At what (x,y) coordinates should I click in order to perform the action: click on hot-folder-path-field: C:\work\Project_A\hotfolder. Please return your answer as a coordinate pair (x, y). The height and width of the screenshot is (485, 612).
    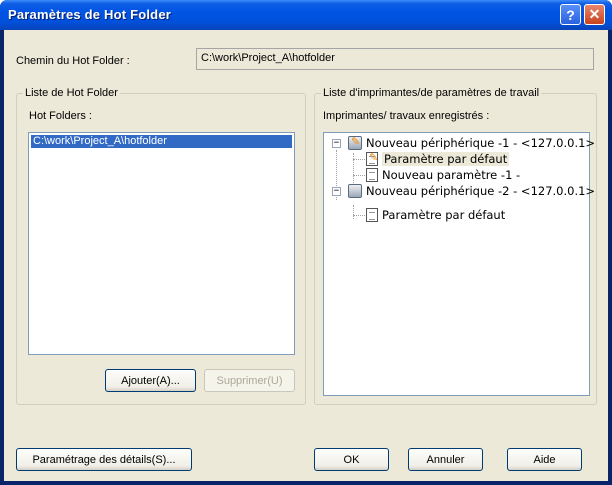
    Looking at the image, I should click on (395, 59).